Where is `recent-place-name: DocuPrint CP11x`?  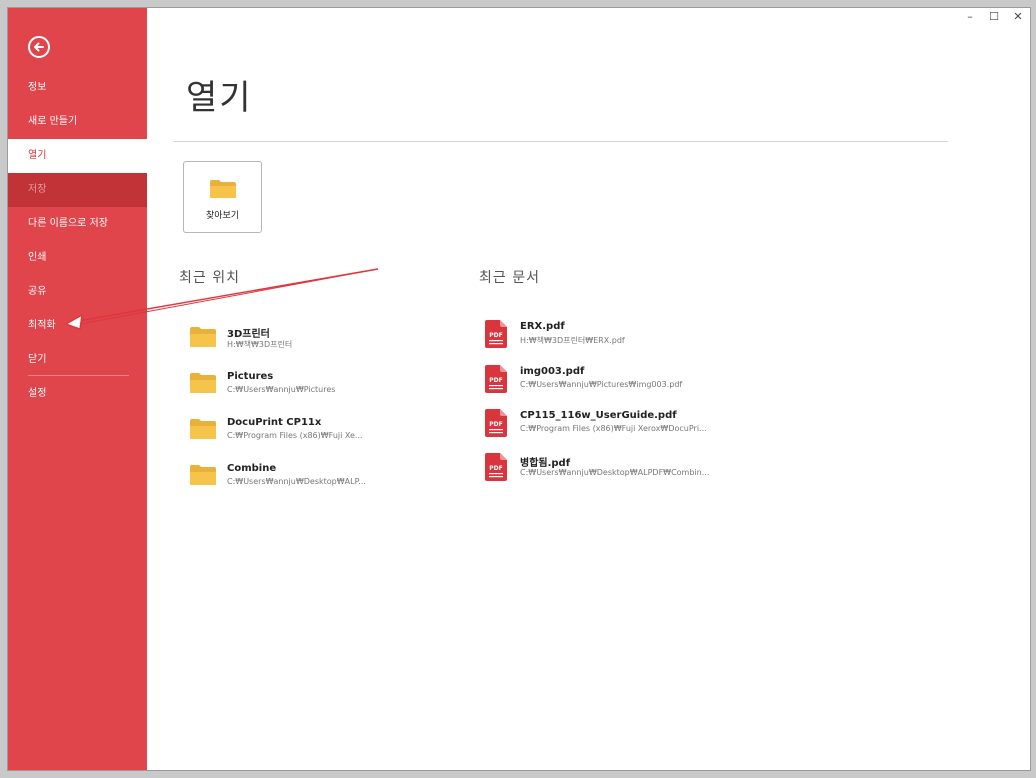
recent-place-name: DocuPrint CP11x is located at coordinates (274, 422).